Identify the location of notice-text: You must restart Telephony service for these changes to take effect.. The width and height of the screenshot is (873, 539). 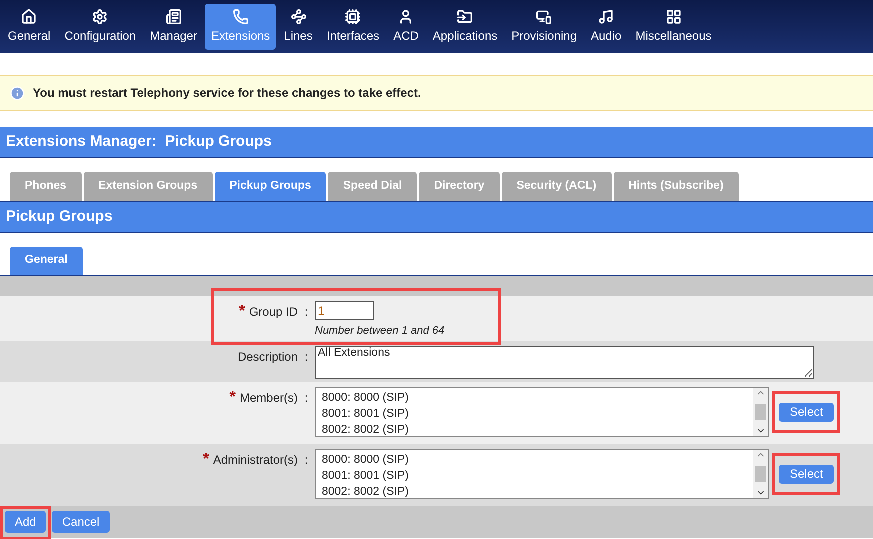
(227, 93).